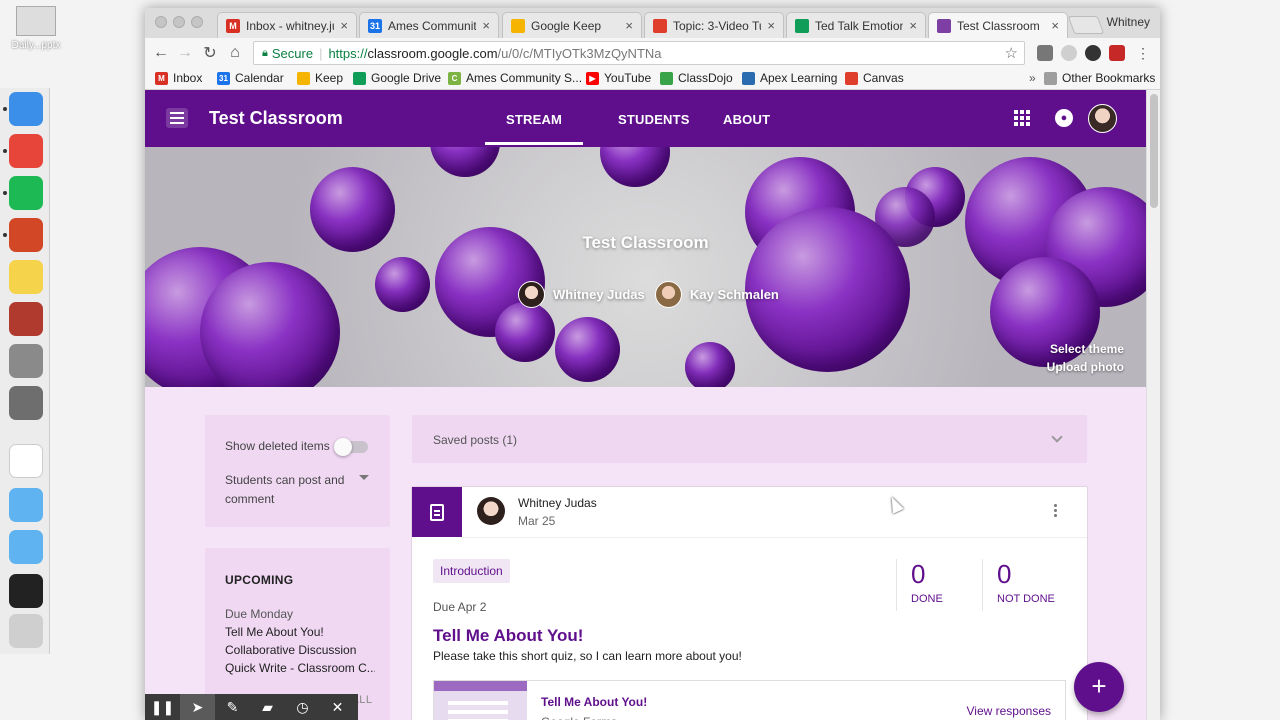  Describe the element at coordinates (1069, 53) in the screenshot. I see `extension-cloud-icon` at that location.